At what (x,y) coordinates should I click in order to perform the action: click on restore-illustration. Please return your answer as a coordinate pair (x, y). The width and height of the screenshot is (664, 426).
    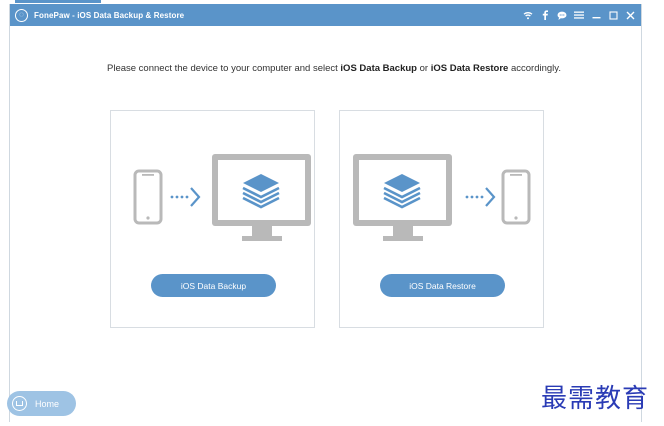
    Looking at the image, I should click on (442, 197).